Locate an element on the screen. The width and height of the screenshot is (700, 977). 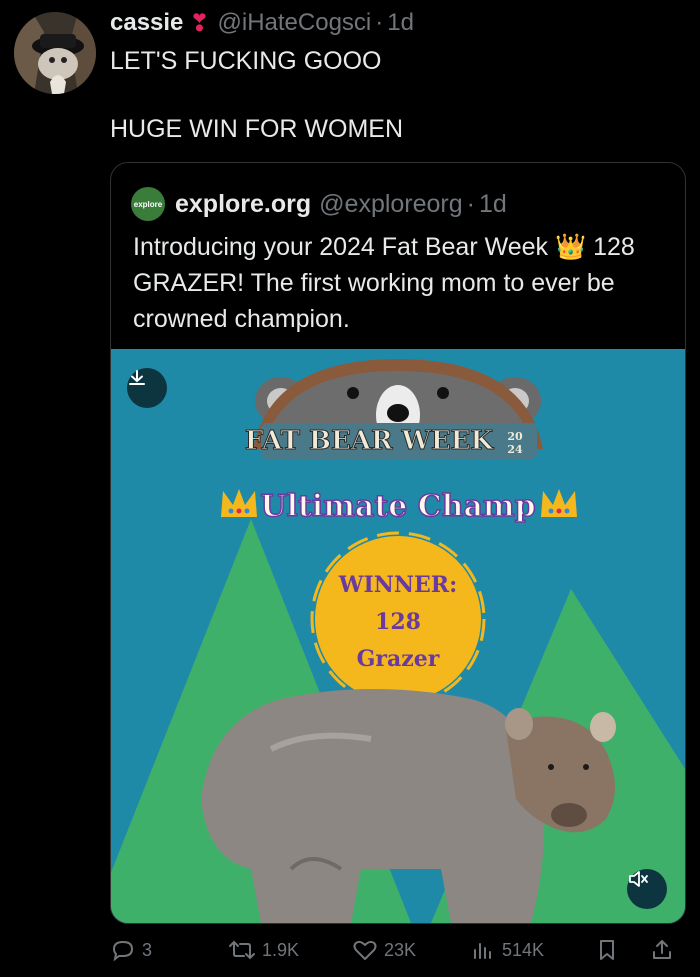
quoted-header: explore explore.org @exploreorg · 1d is located at coordinates (319, 204).